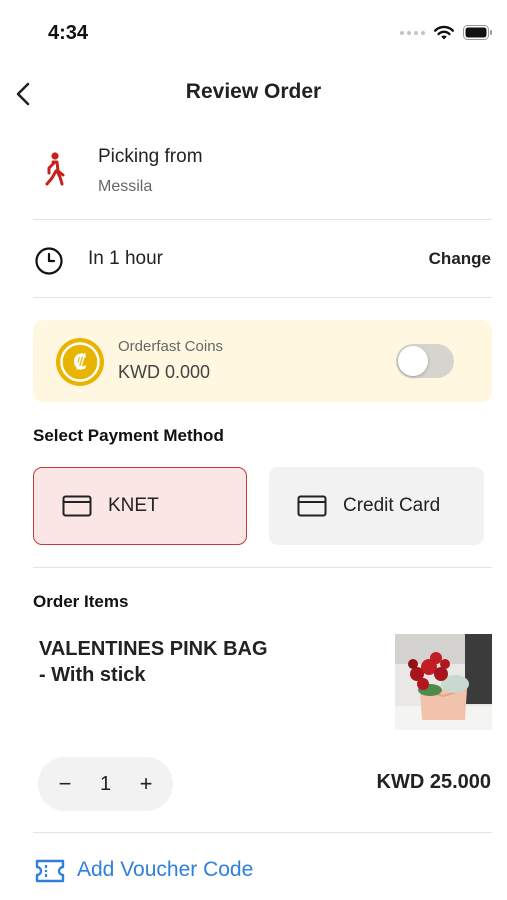  I want to click on payment-method-label: Select Payment Method, so click(128, 435).